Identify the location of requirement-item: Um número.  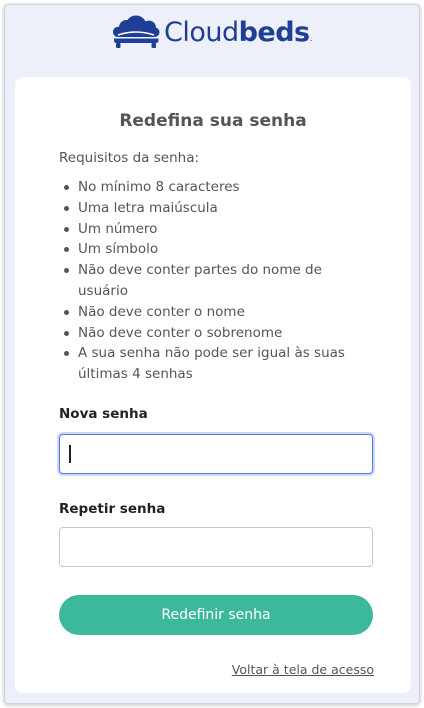
(214, 229).